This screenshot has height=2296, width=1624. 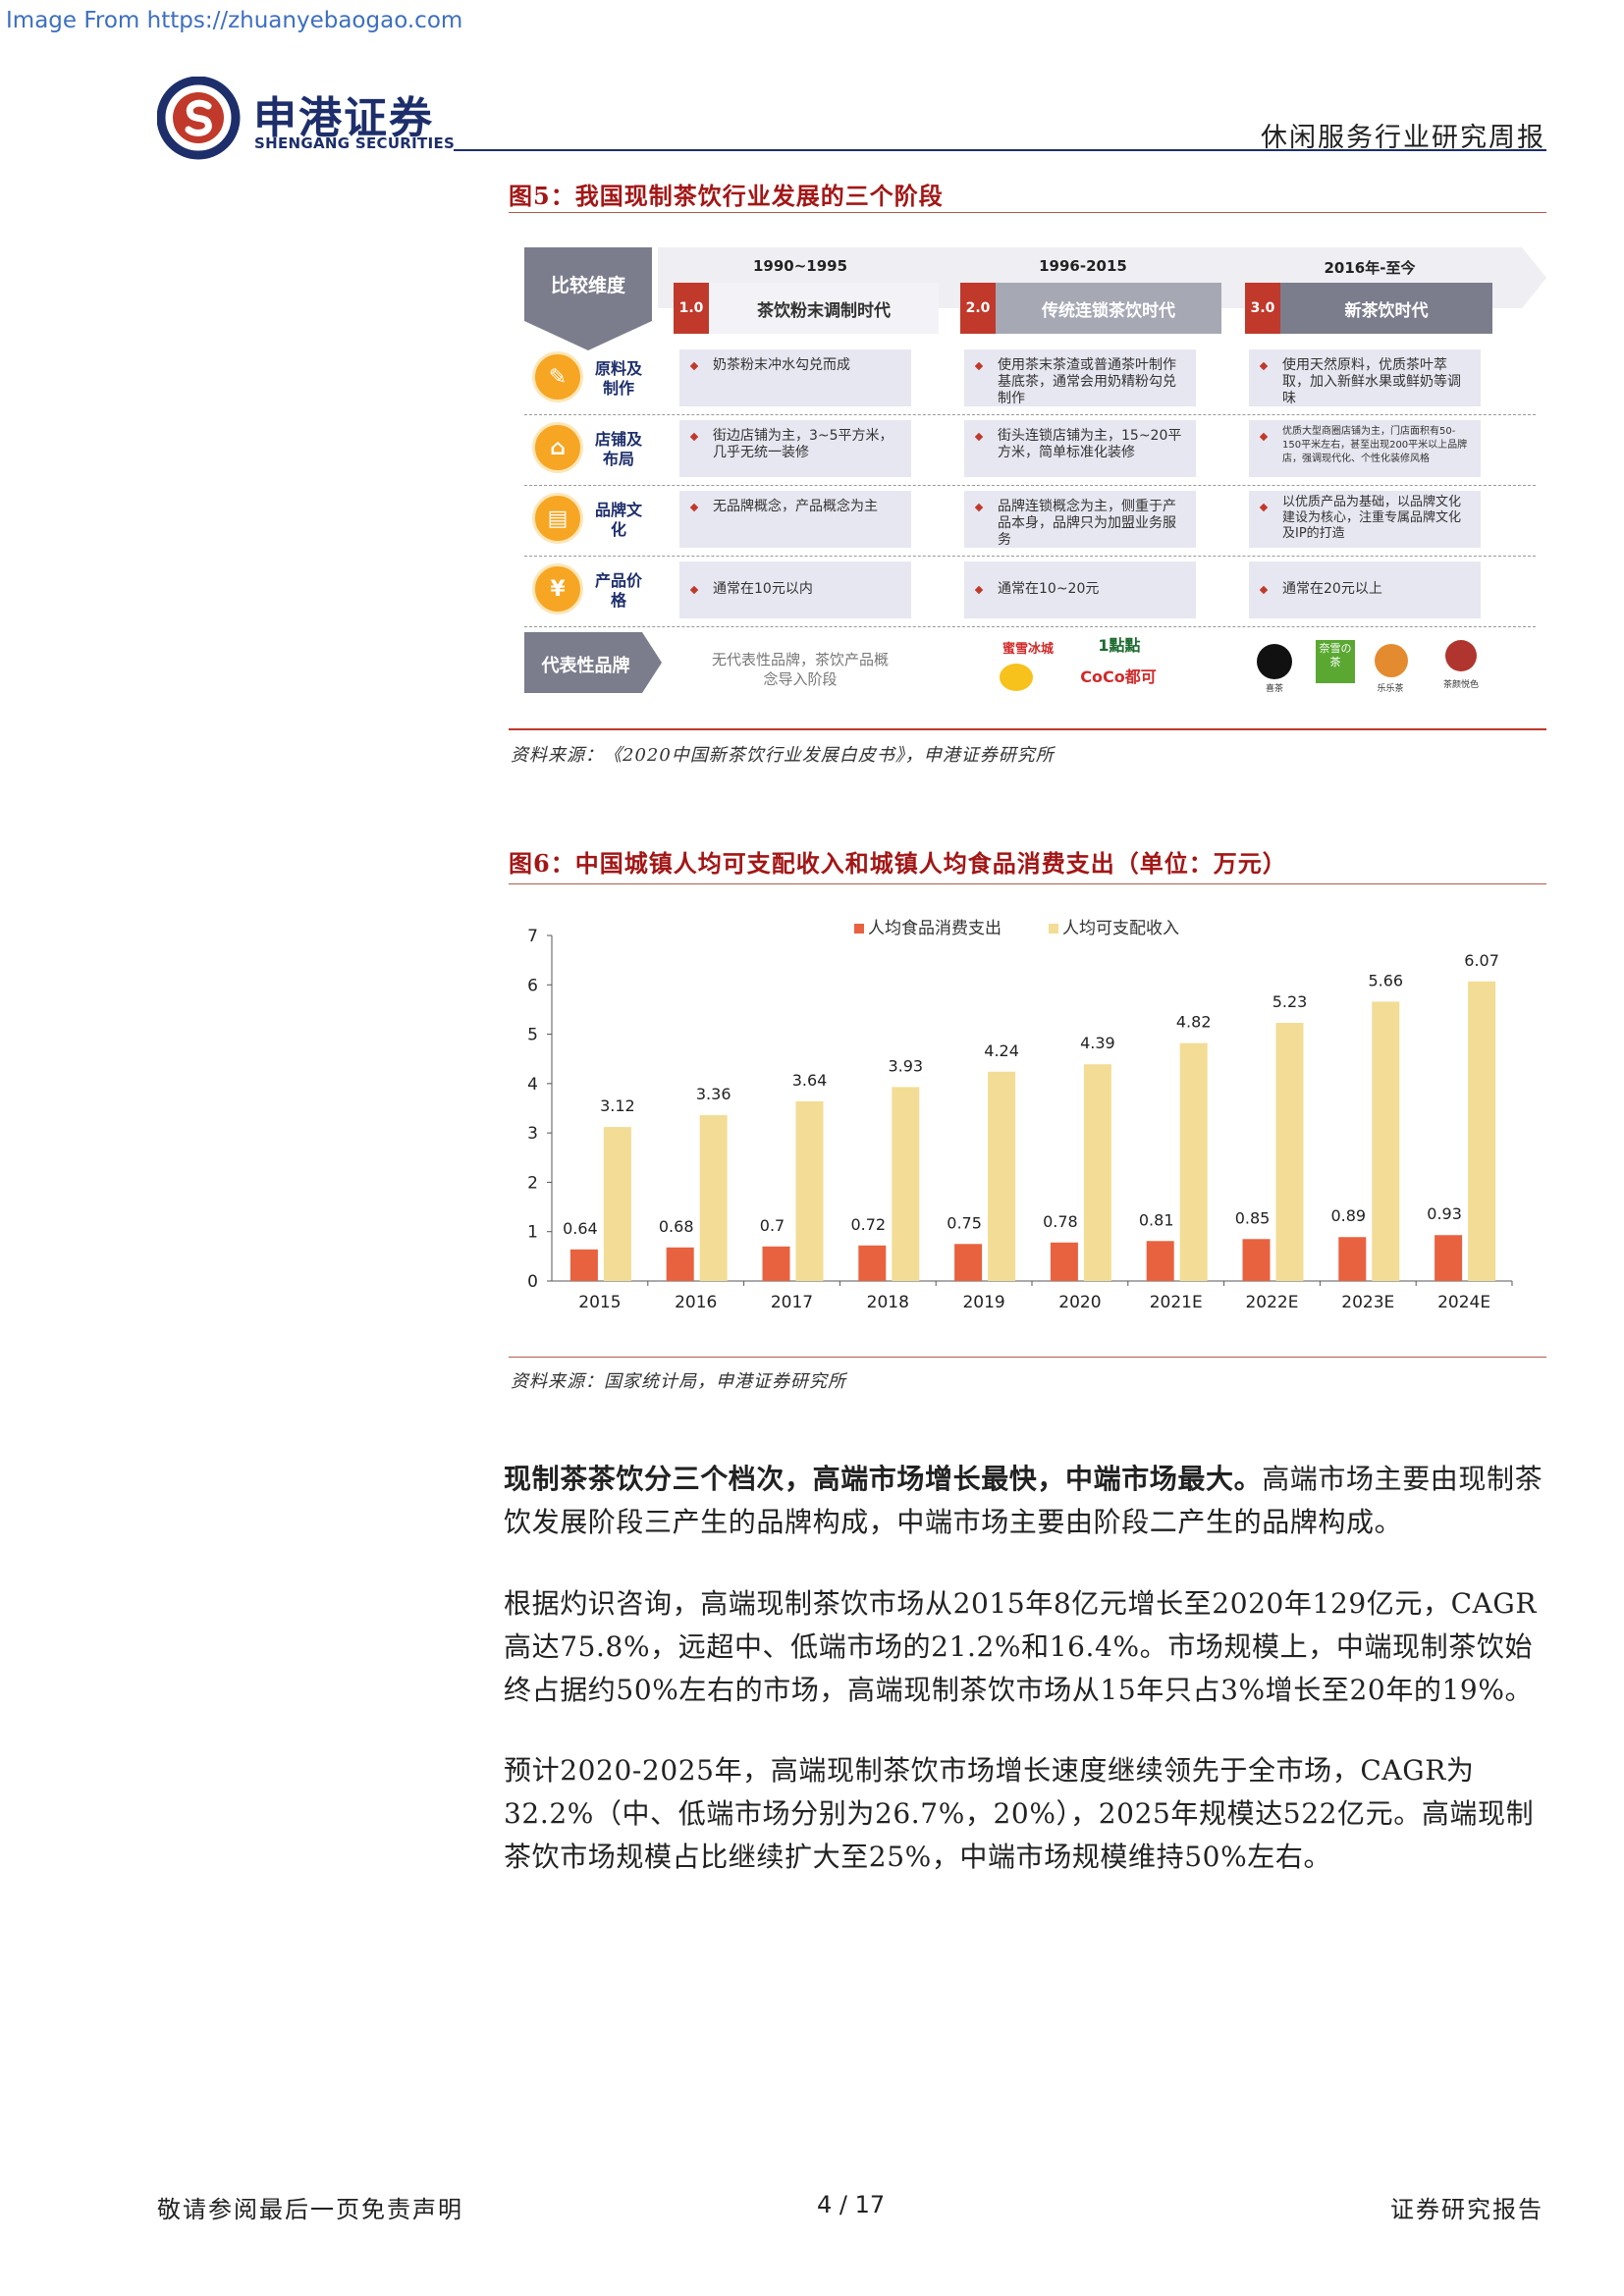 What do you see at coordinates (532, 1183) in the screenshot?
I see `y-tick-label: 2` at bounding box center [532, 1183].